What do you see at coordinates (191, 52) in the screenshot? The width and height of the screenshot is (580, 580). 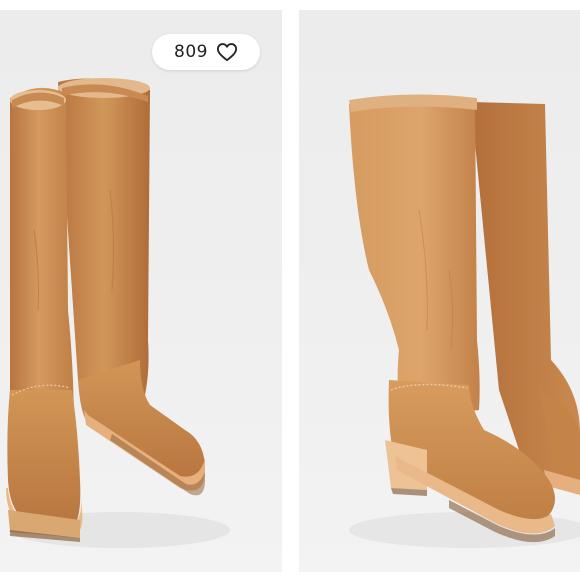 I see `likes-count: 809` at bounding box center [191, 52].